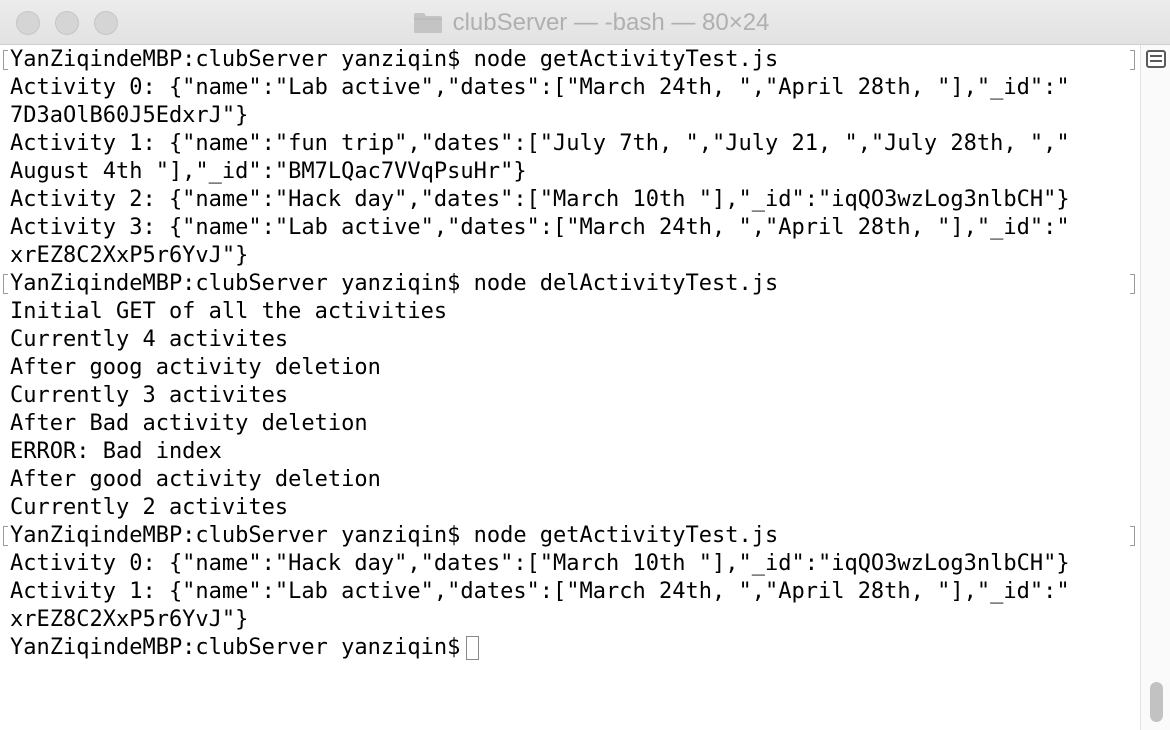  What do you see at coordinates (570, 312) in the screenshot?
I see `output-line: Initial GET of all the activities` at bounding box center [570, 312].